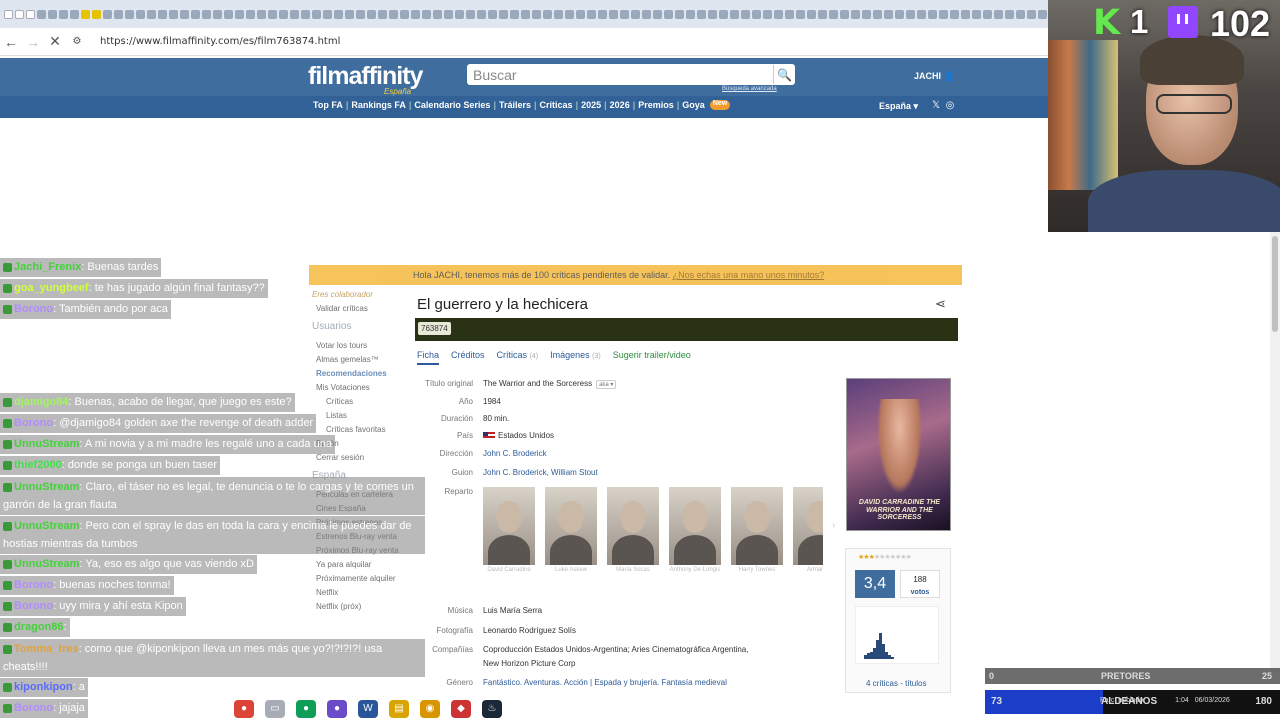  Describe the element at coordinates (368, 708) in the screenshot. I see `word-icon: W` at that location.